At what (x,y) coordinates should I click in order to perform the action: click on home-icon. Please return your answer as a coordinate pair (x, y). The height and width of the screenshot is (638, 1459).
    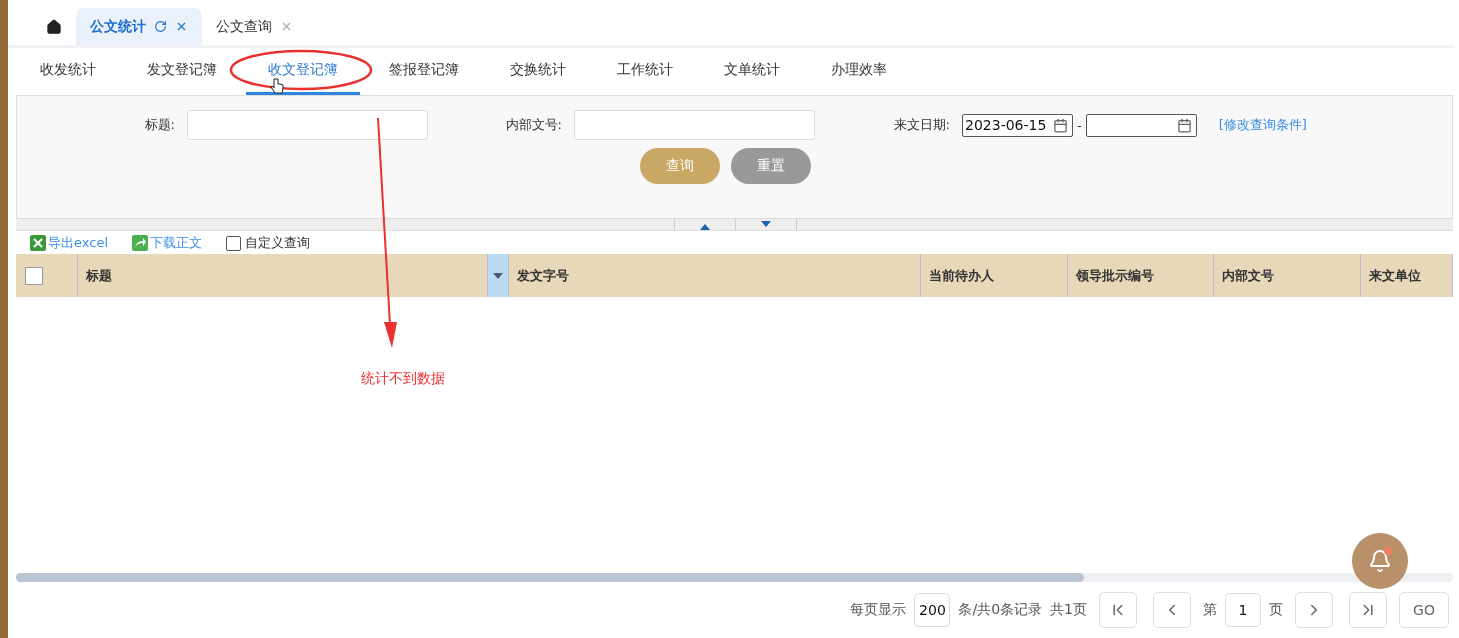
    Looking at the image, I should click on (54, 27).